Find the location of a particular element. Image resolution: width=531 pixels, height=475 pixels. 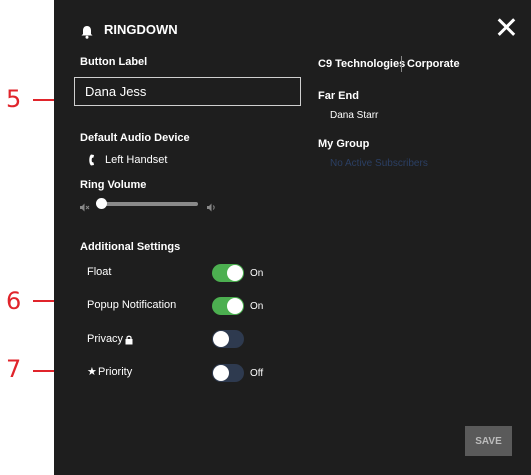

float-state: On is located at coordinates (257, 273).